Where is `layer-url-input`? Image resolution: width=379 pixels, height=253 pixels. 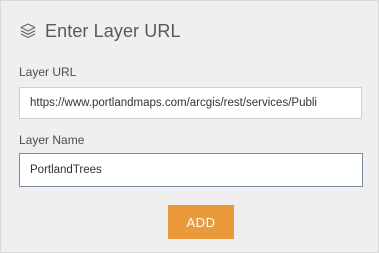
layer-url-input is located at coordinates (190, 103).